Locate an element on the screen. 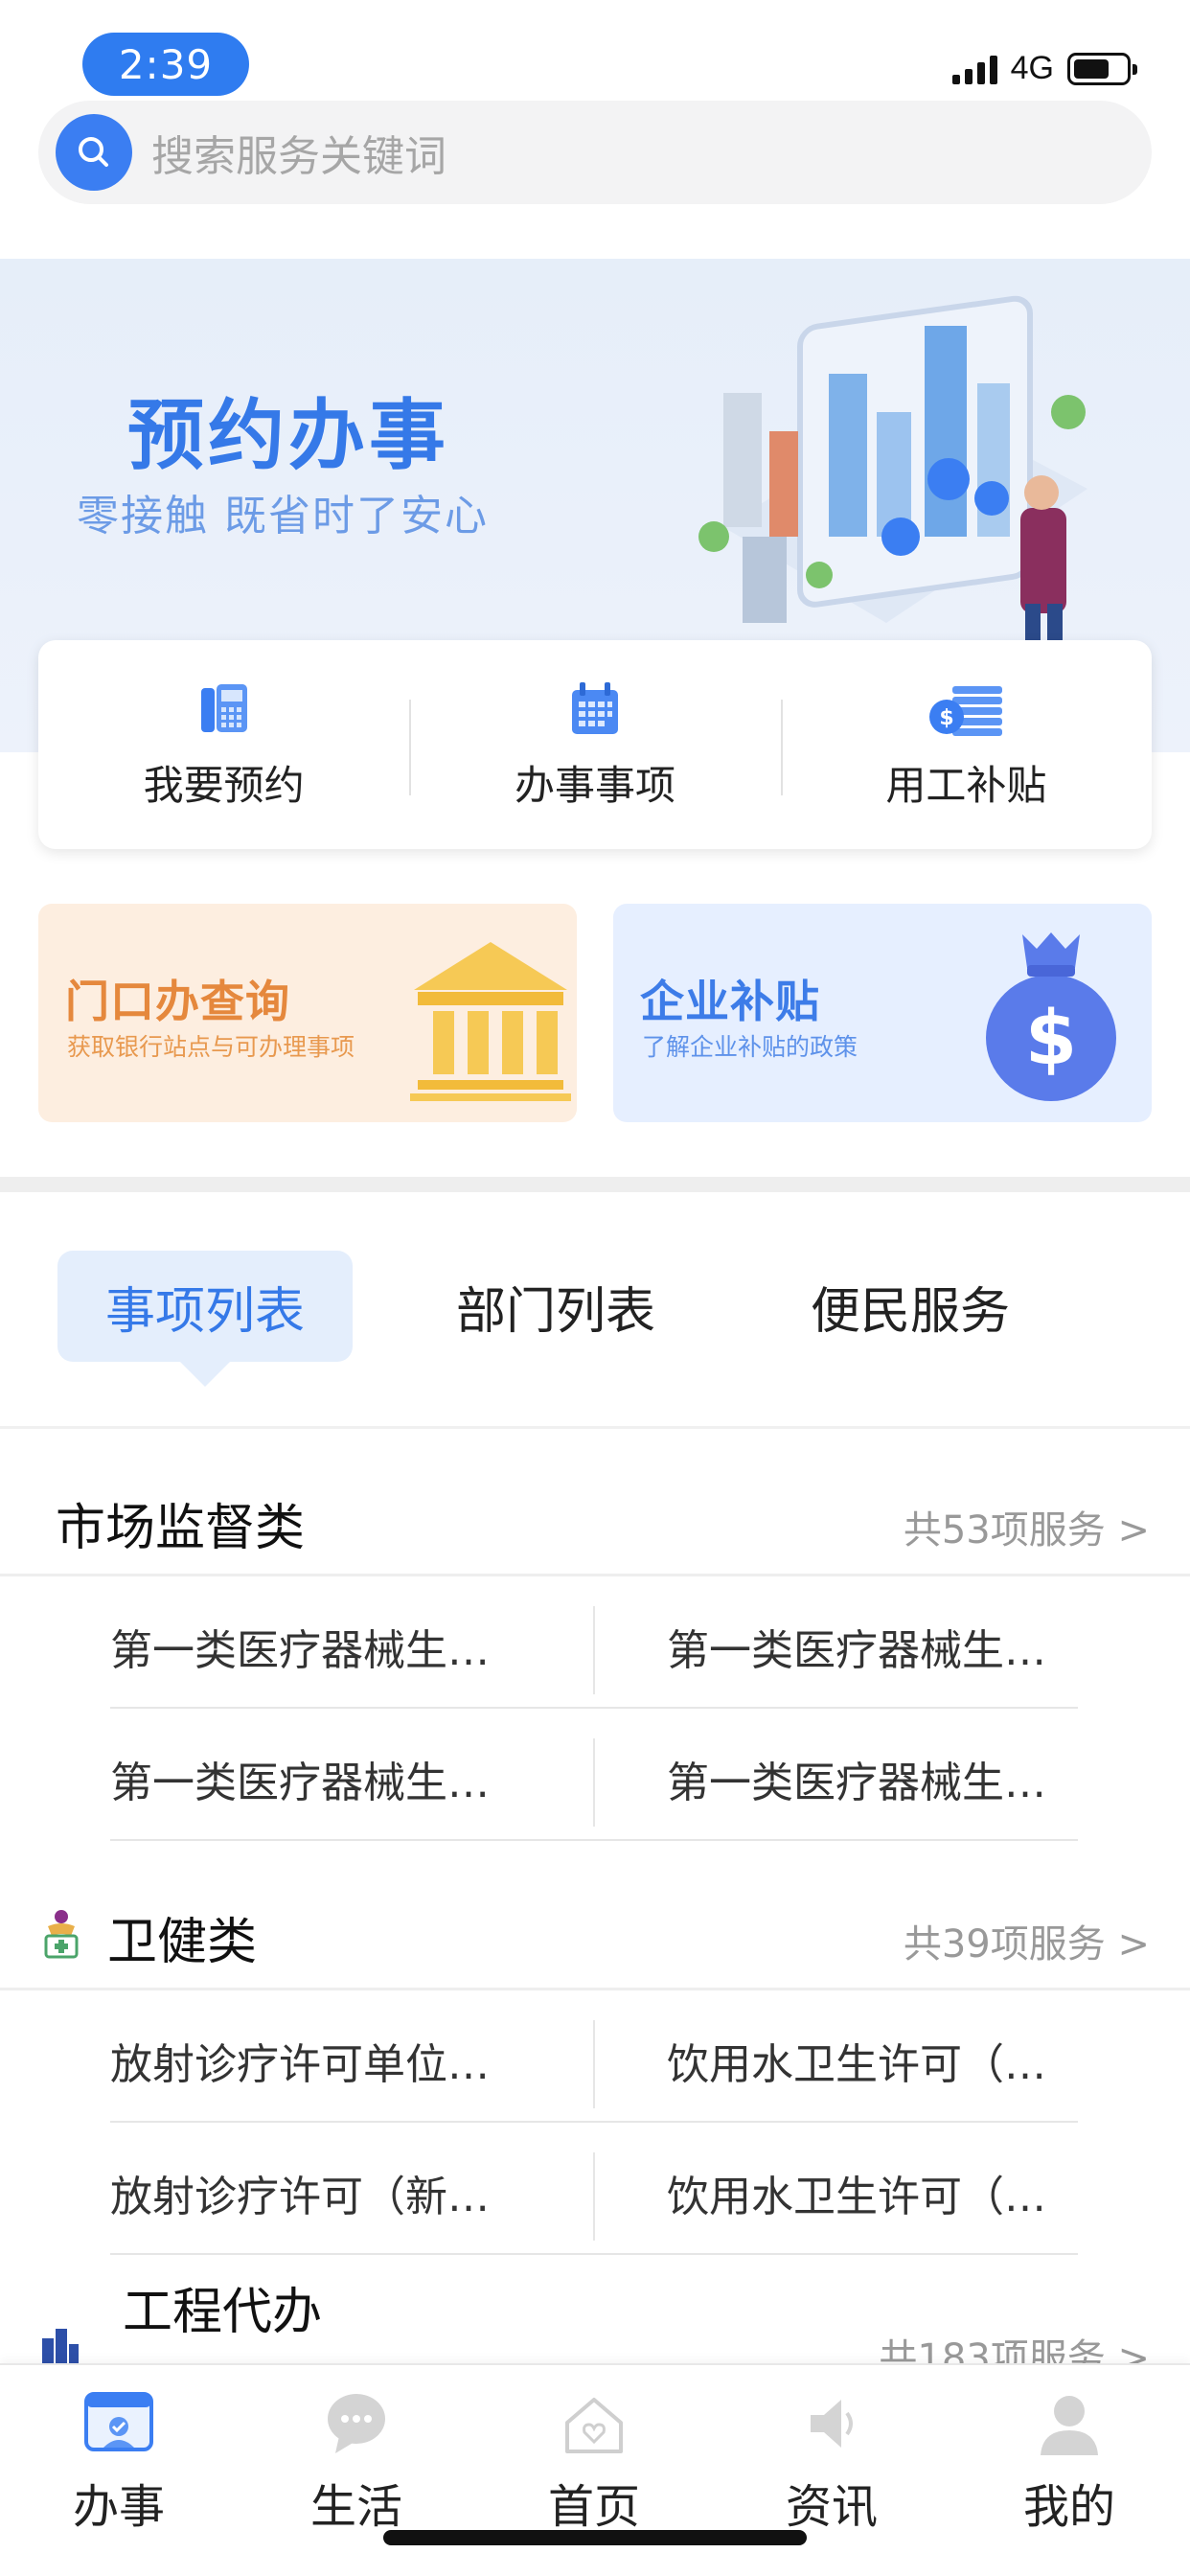 This screenshot has height=2576, width=1190. tabbar-label: 我的 is located at coordinates (1069, 2507).